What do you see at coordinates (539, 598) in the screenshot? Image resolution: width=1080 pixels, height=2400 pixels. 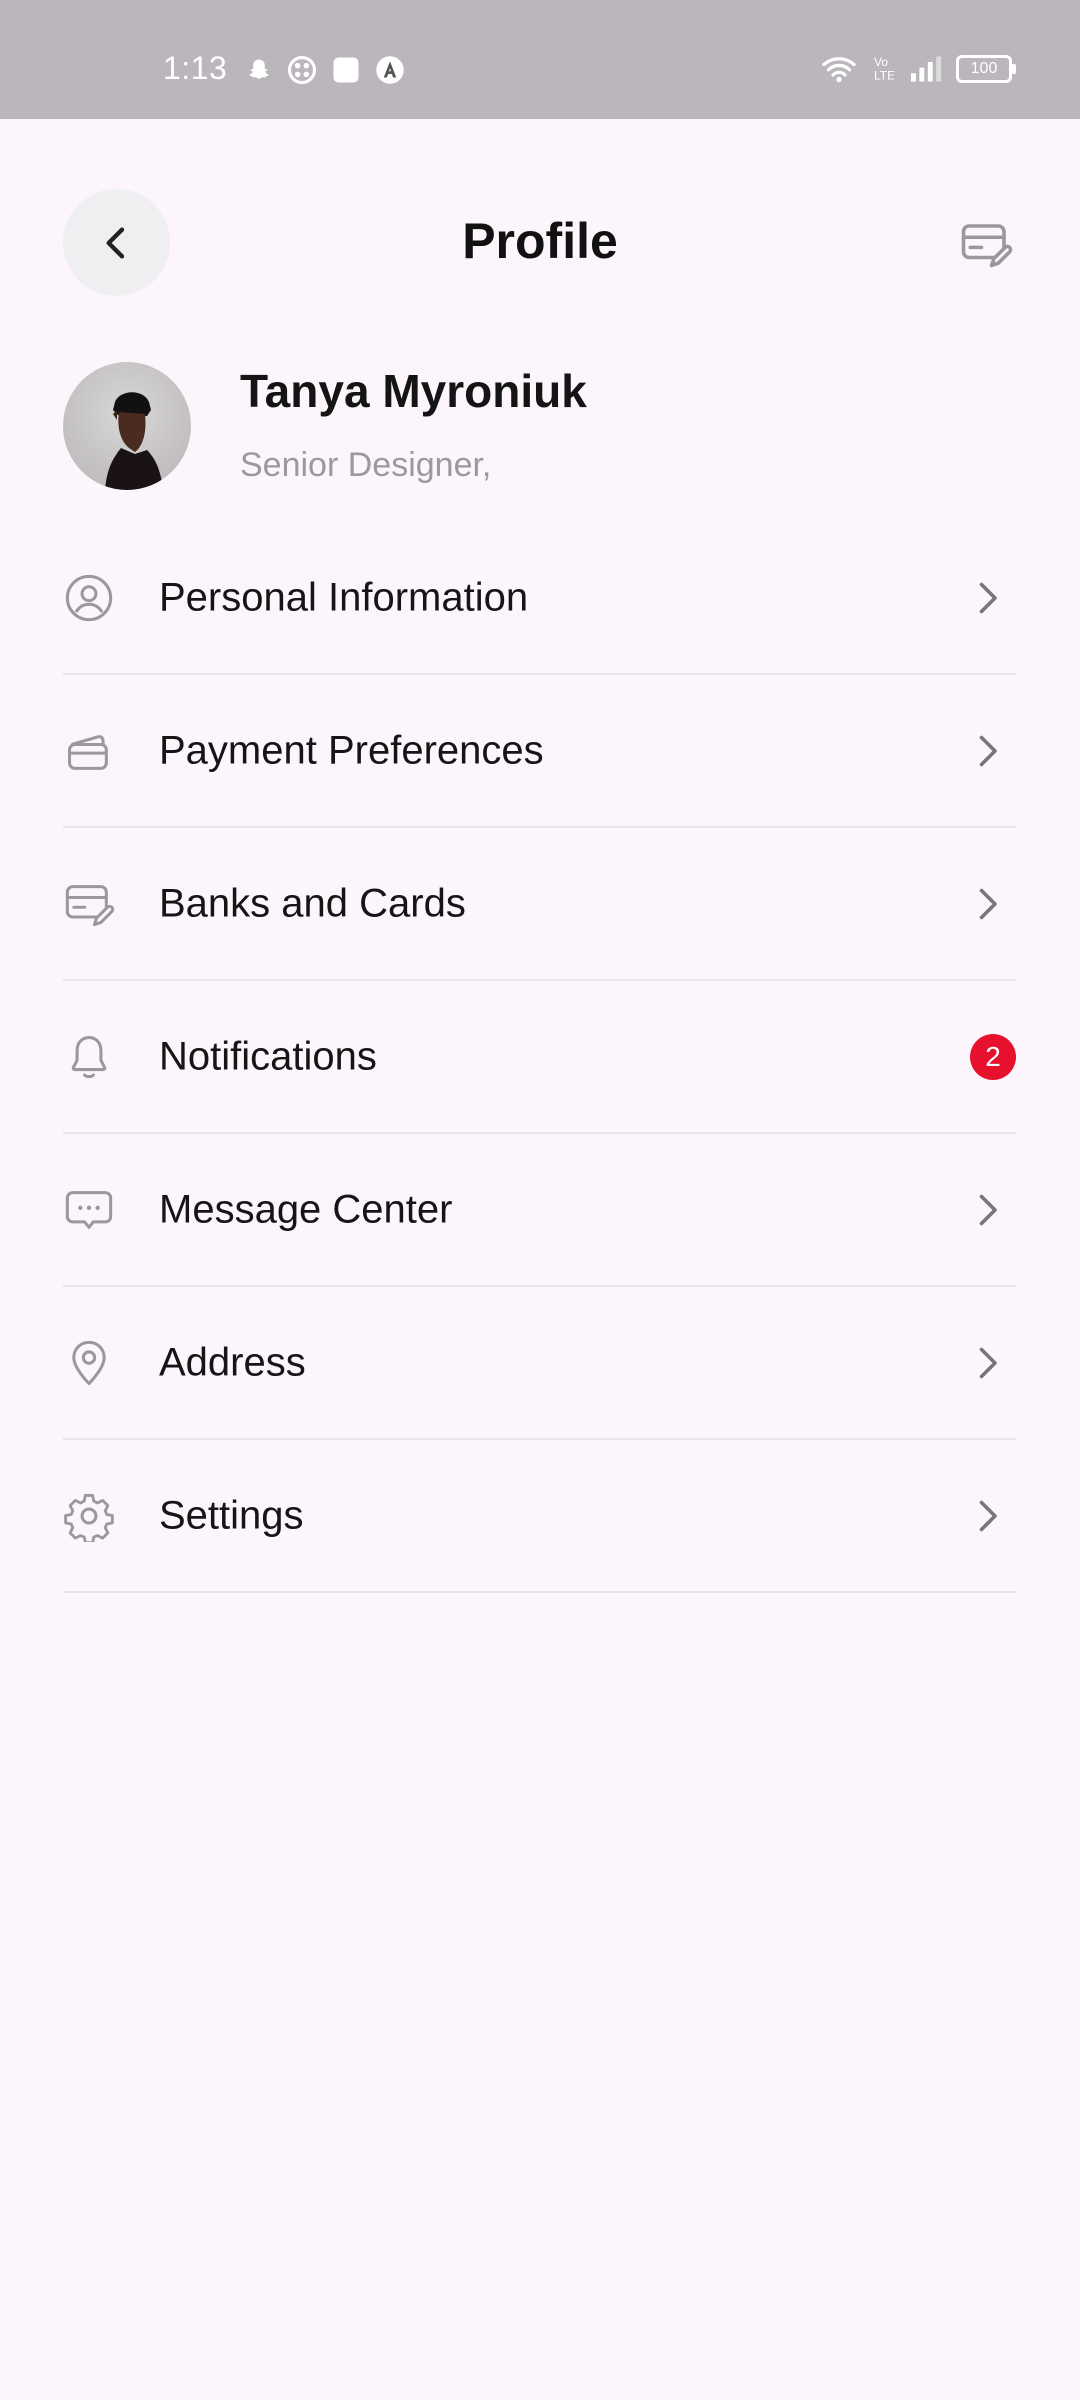 I see `menu-item-personal-information: Personal Information` at bounding box center [539, 598].